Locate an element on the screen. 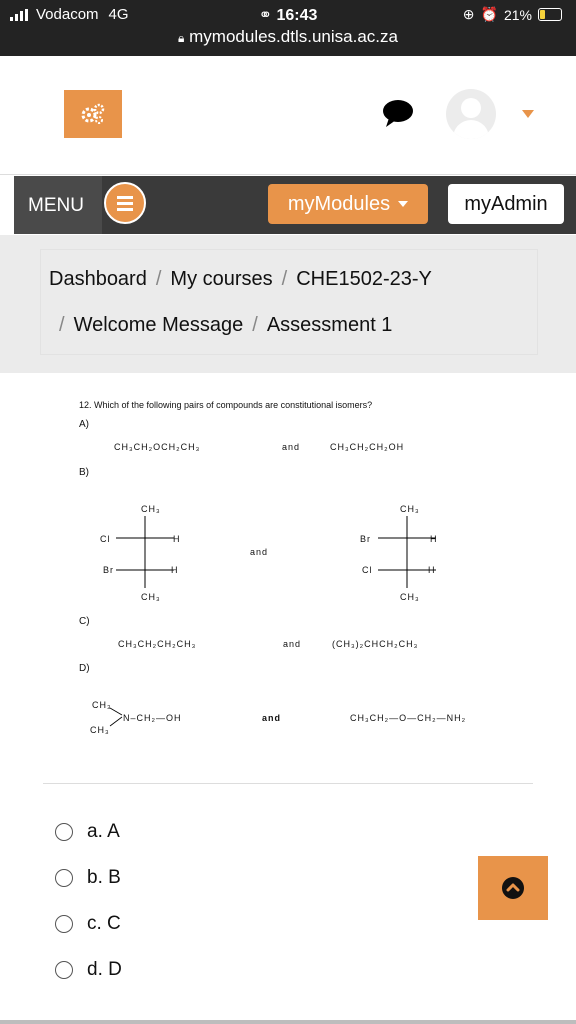 The width and height of the screenshot is (576, 1024). compound-a-left: CH₃CH₂OCH₂CH₃ is located at coordinates (157, 447).